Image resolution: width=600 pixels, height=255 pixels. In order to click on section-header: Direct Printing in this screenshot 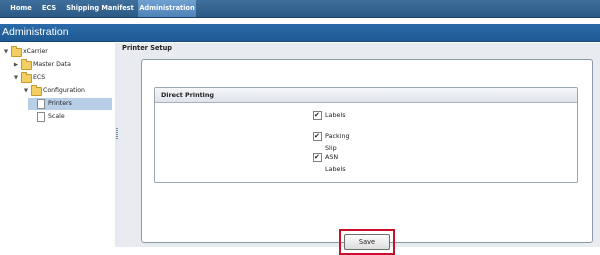, I will do `click(366, 95)`.